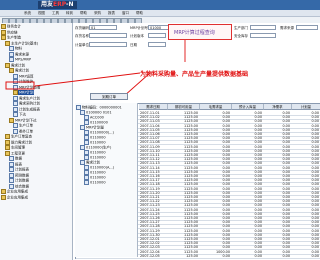 The width and height of the screenshot is (320, 260). I want to click on subtree-item-label: 物料编码：0000000001, so click(102, 107).